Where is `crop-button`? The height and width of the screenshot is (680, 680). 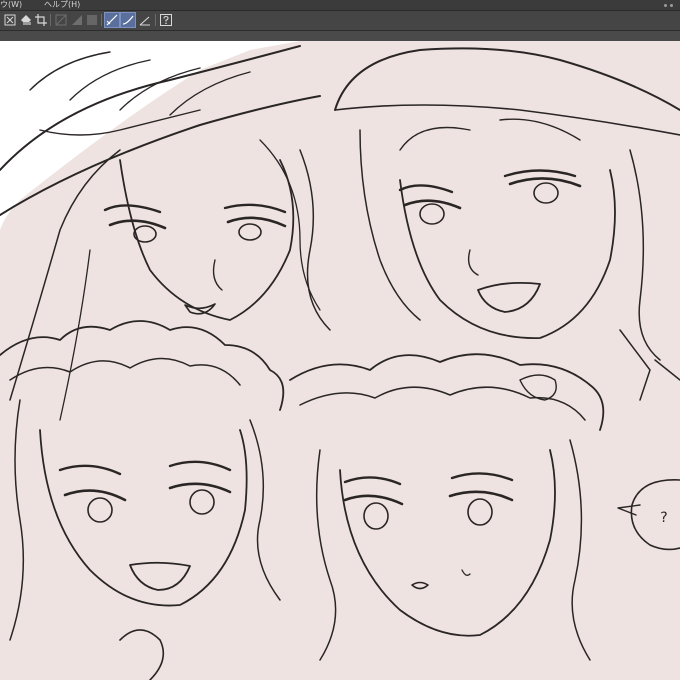
crop-button is located at coordinates (41, 20).